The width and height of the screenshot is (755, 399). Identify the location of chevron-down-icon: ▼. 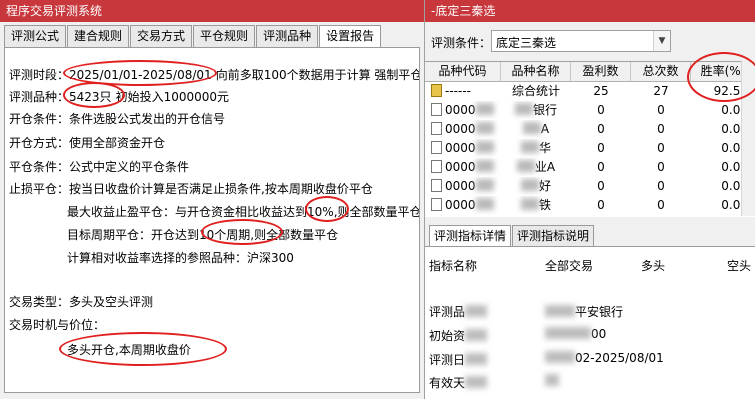
(661, 41).